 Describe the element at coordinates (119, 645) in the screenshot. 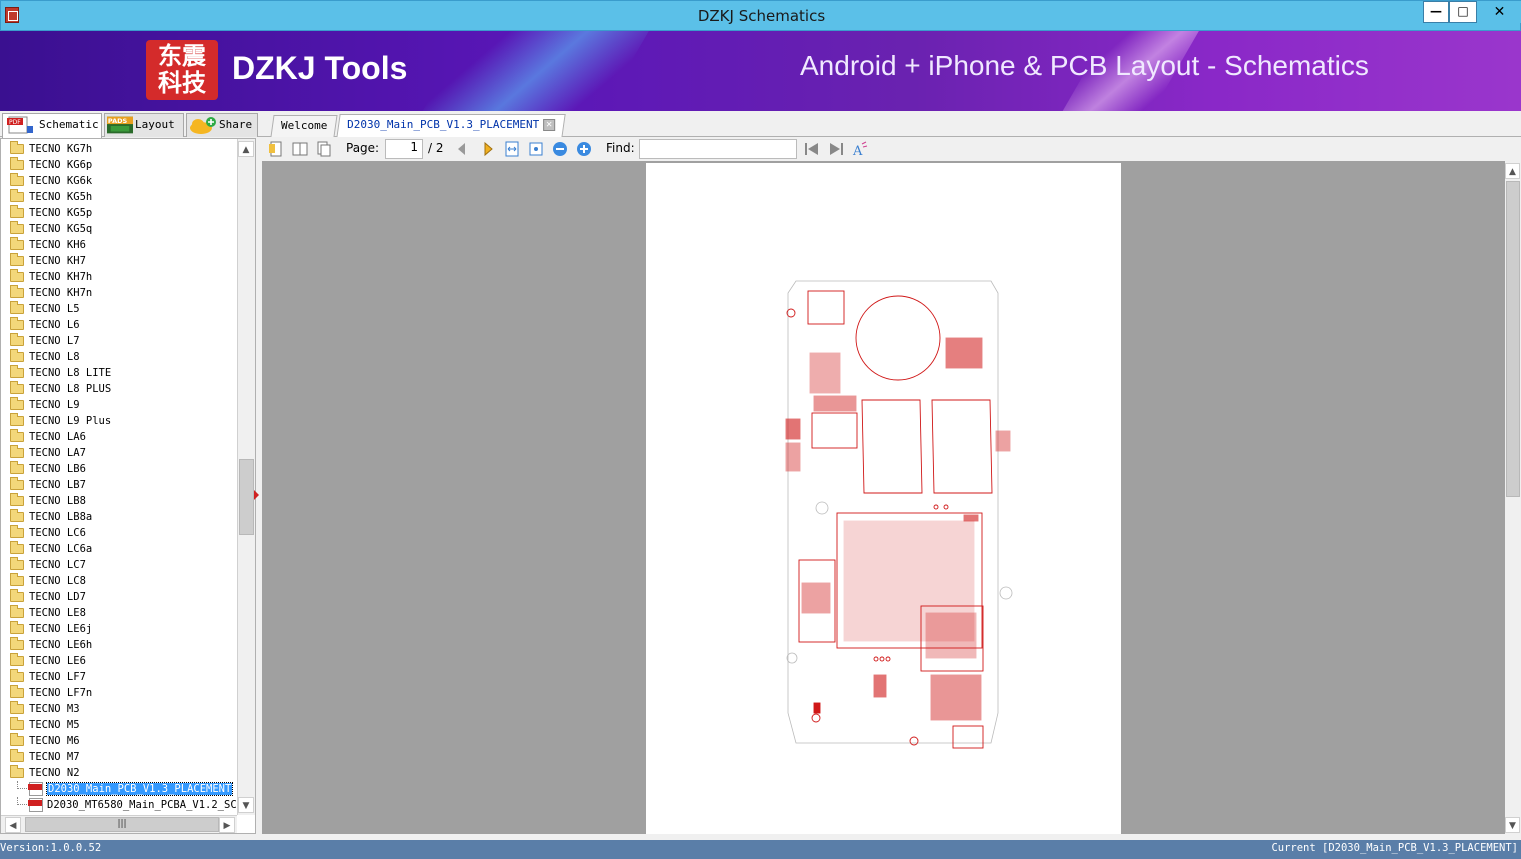

I see `tree-folder-item: TECNO LE6h` at that location.